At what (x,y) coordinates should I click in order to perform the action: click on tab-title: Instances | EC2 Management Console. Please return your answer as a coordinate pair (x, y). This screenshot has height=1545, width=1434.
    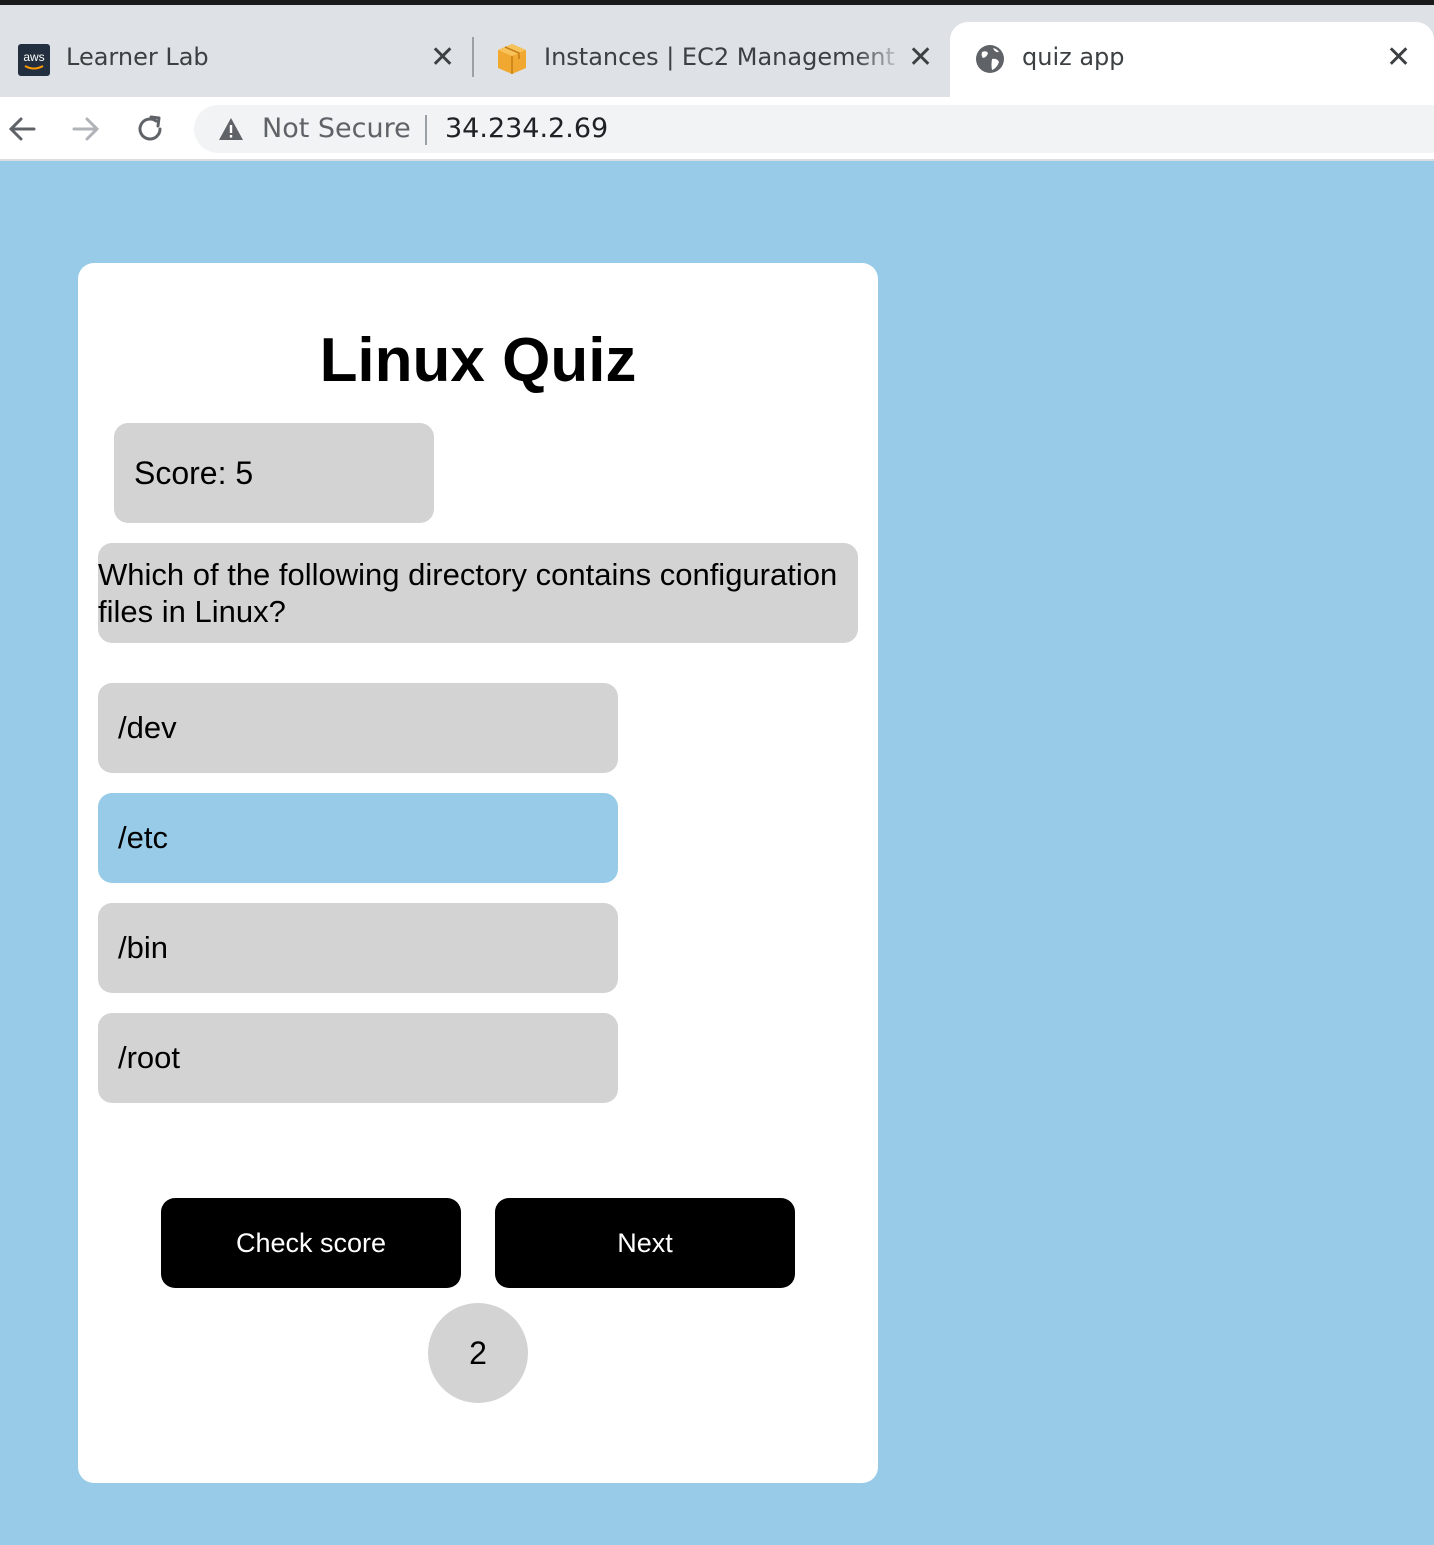
    Looking at the image, I should click on (720, 57).